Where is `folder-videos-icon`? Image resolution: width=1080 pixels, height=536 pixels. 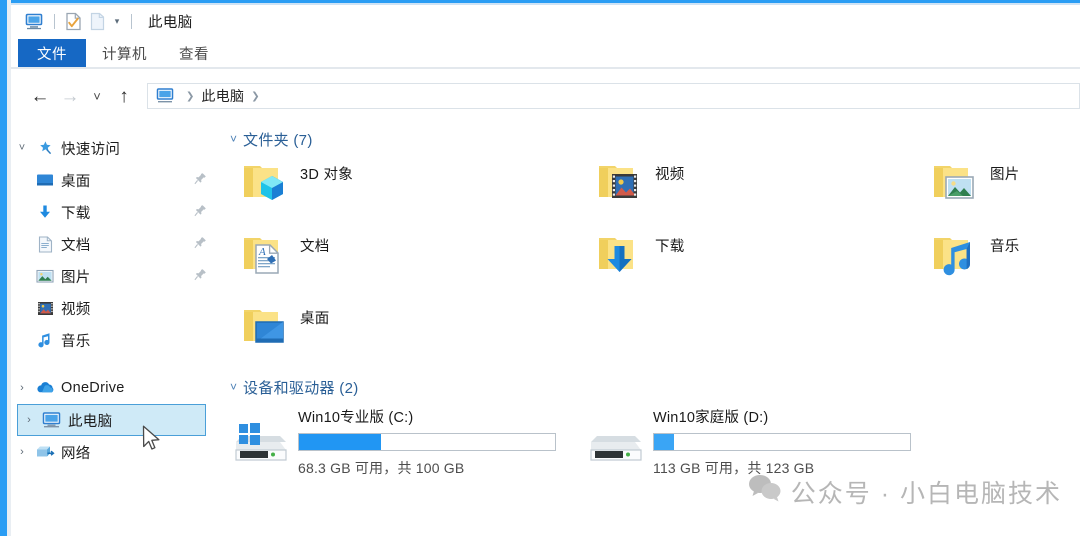
folder-videos-icon is located at coordinates (620, 183).